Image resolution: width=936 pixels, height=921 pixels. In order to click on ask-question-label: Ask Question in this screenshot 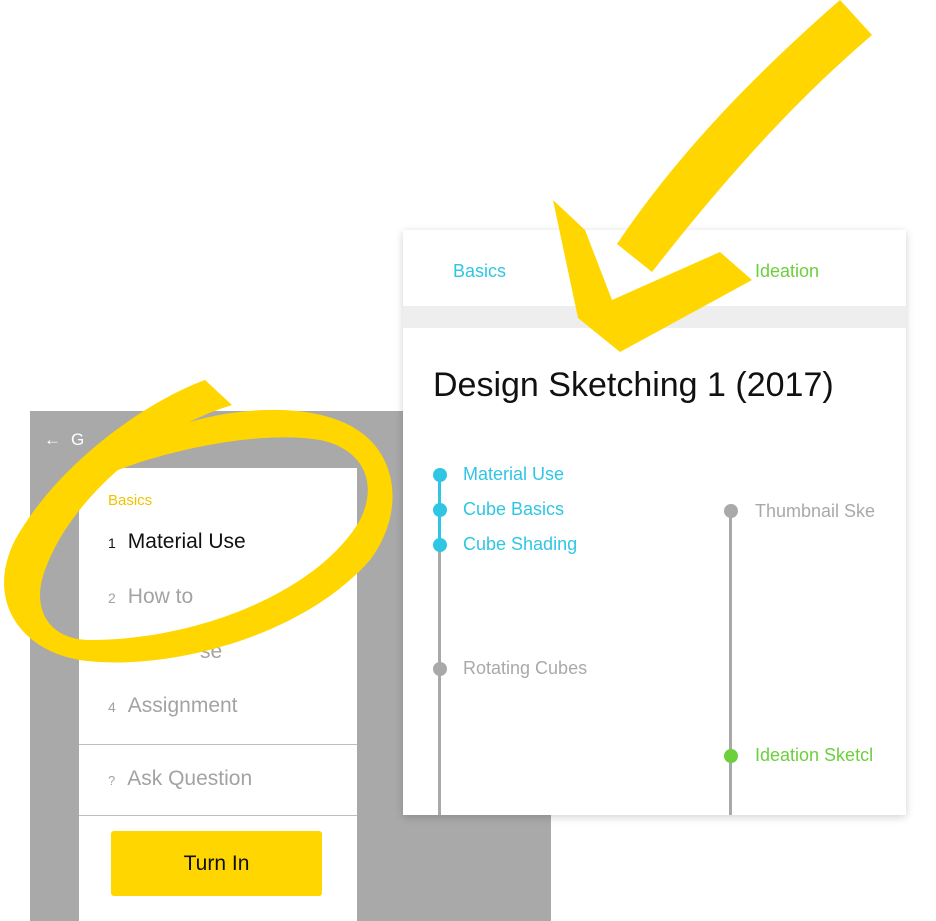, I will do `click(190, 778)`.